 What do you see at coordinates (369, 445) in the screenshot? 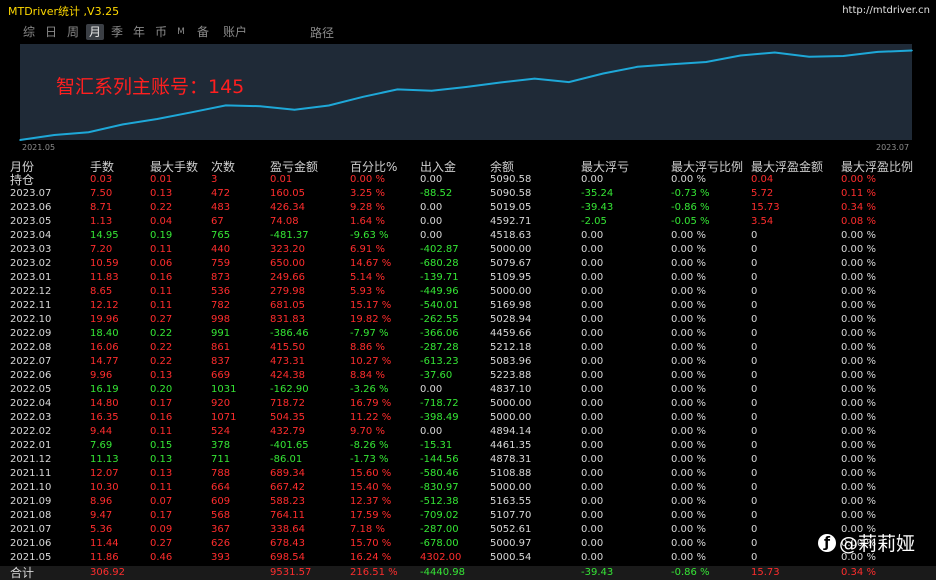
I see `table-cell: -8.26 %` at bounding box center [369, 445].